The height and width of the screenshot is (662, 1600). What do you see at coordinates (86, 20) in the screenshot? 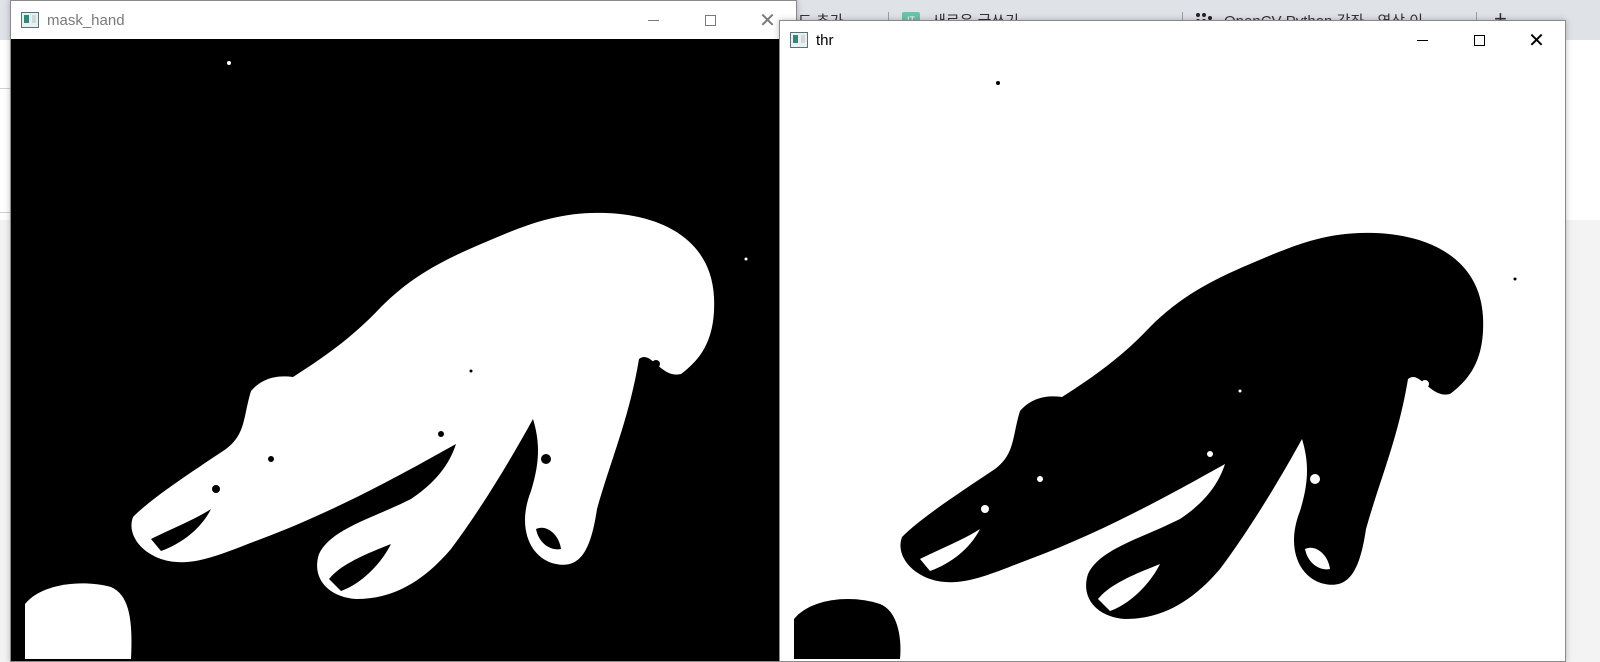
I see `window-title: mask_hand` at bounding box center [86, 20].